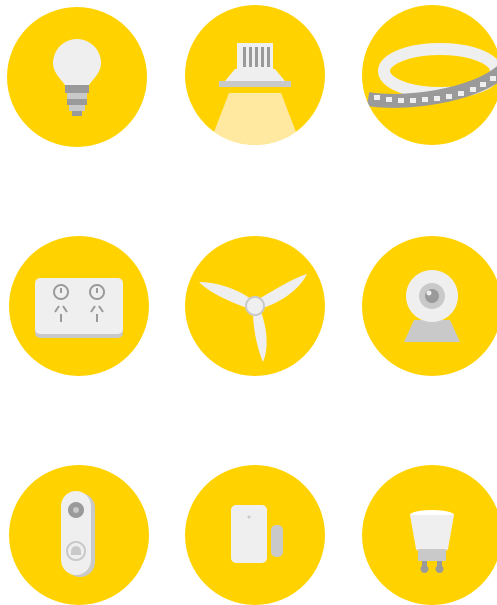 This screenshot has height=605, width=497. What do you see at coordinates (255, 94) in the screenshot?
I see `downlight-icon` at bounding box center [255, 94].